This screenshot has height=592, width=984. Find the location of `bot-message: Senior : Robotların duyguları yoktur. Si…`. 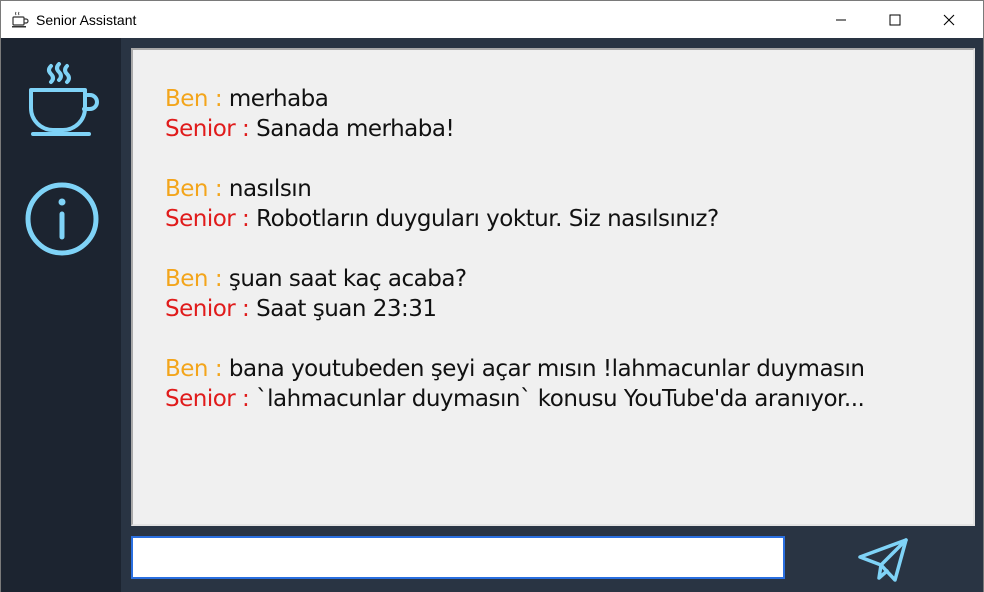

bot-message: Senior : Robotların duyguları yoktur. Si… is located at coordinates (569, 219).